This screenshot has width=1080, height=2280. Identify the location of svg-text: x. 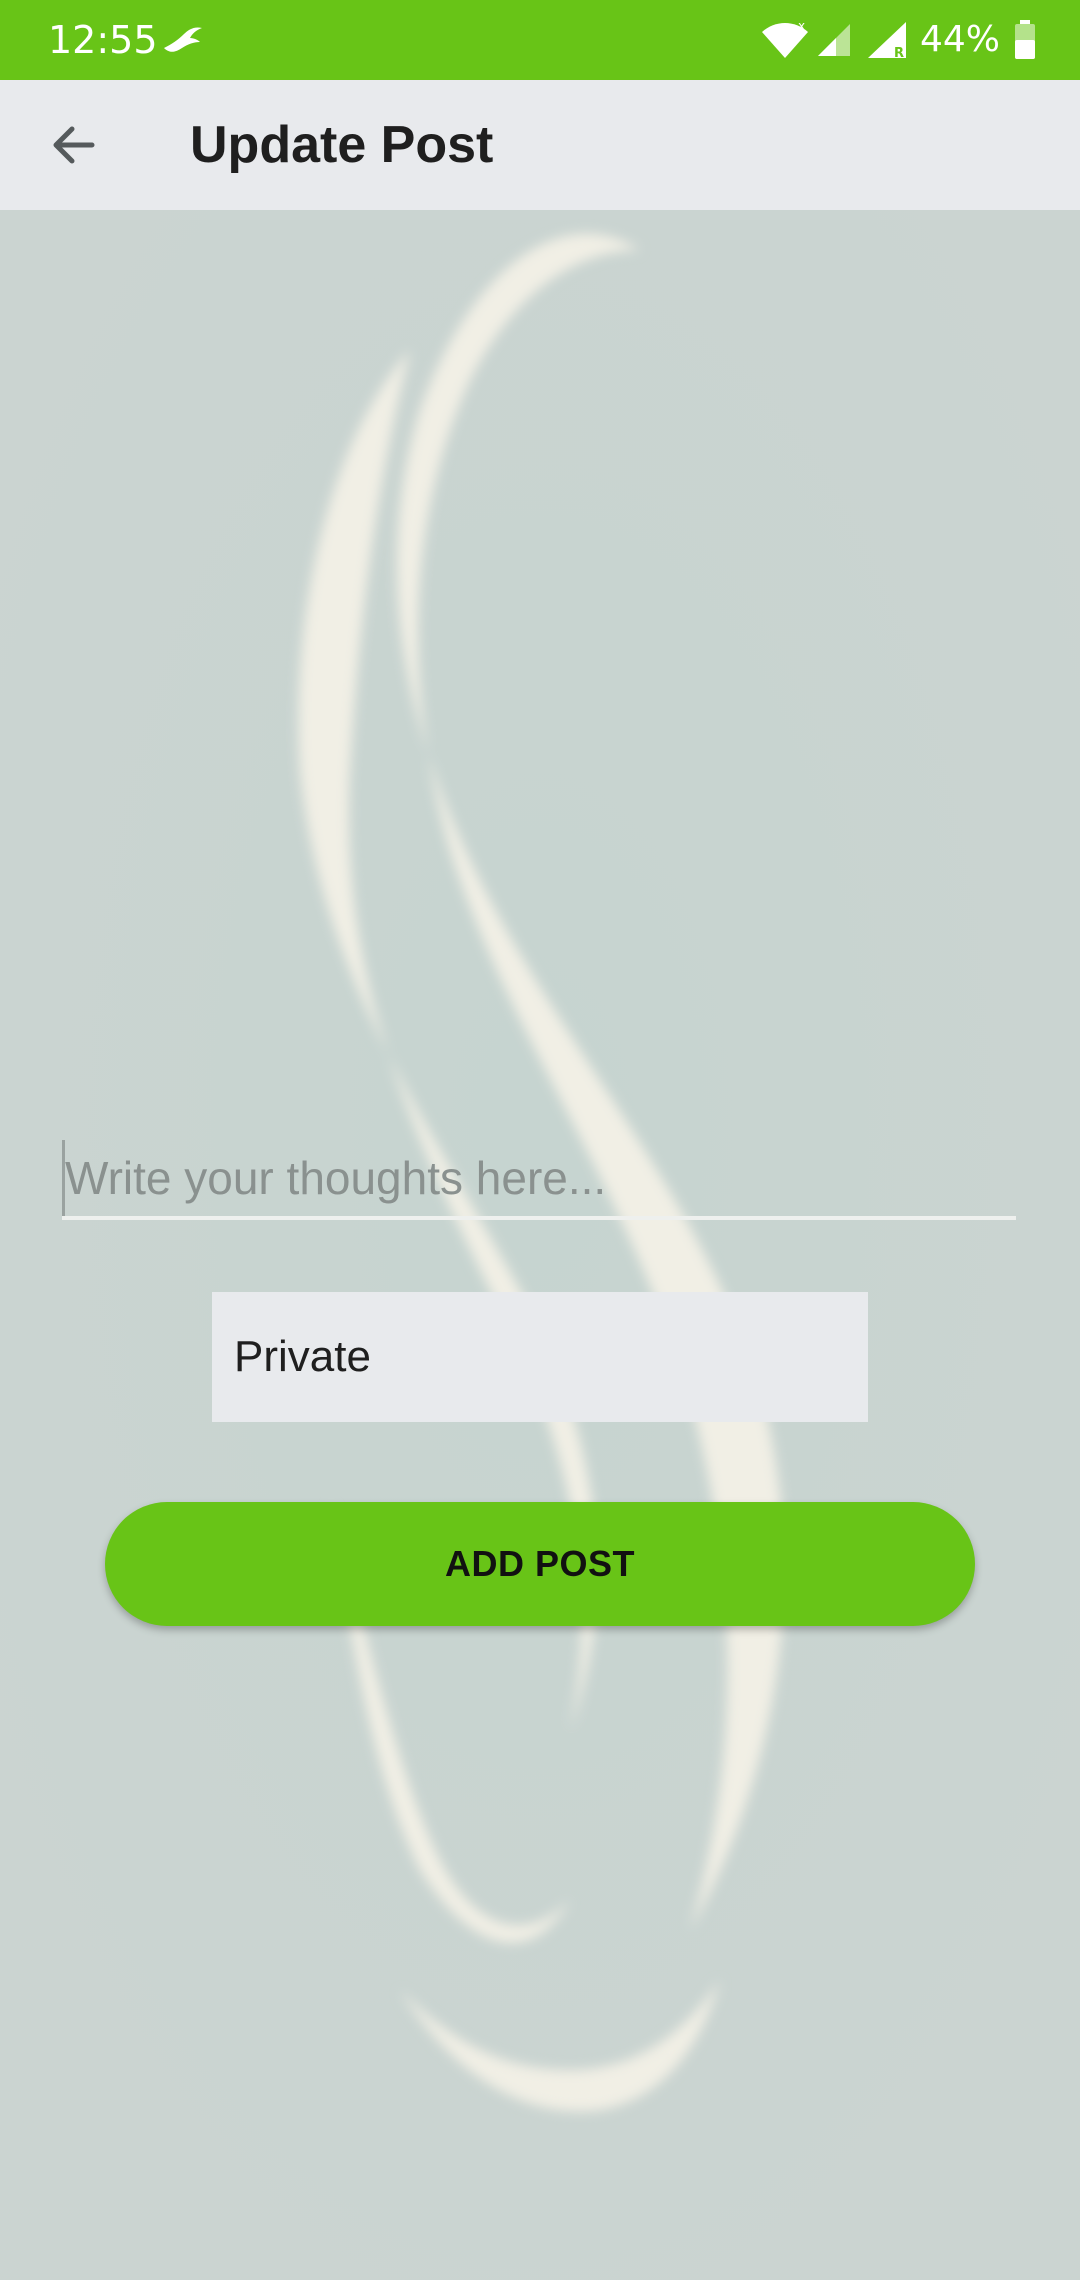
(801, 26).